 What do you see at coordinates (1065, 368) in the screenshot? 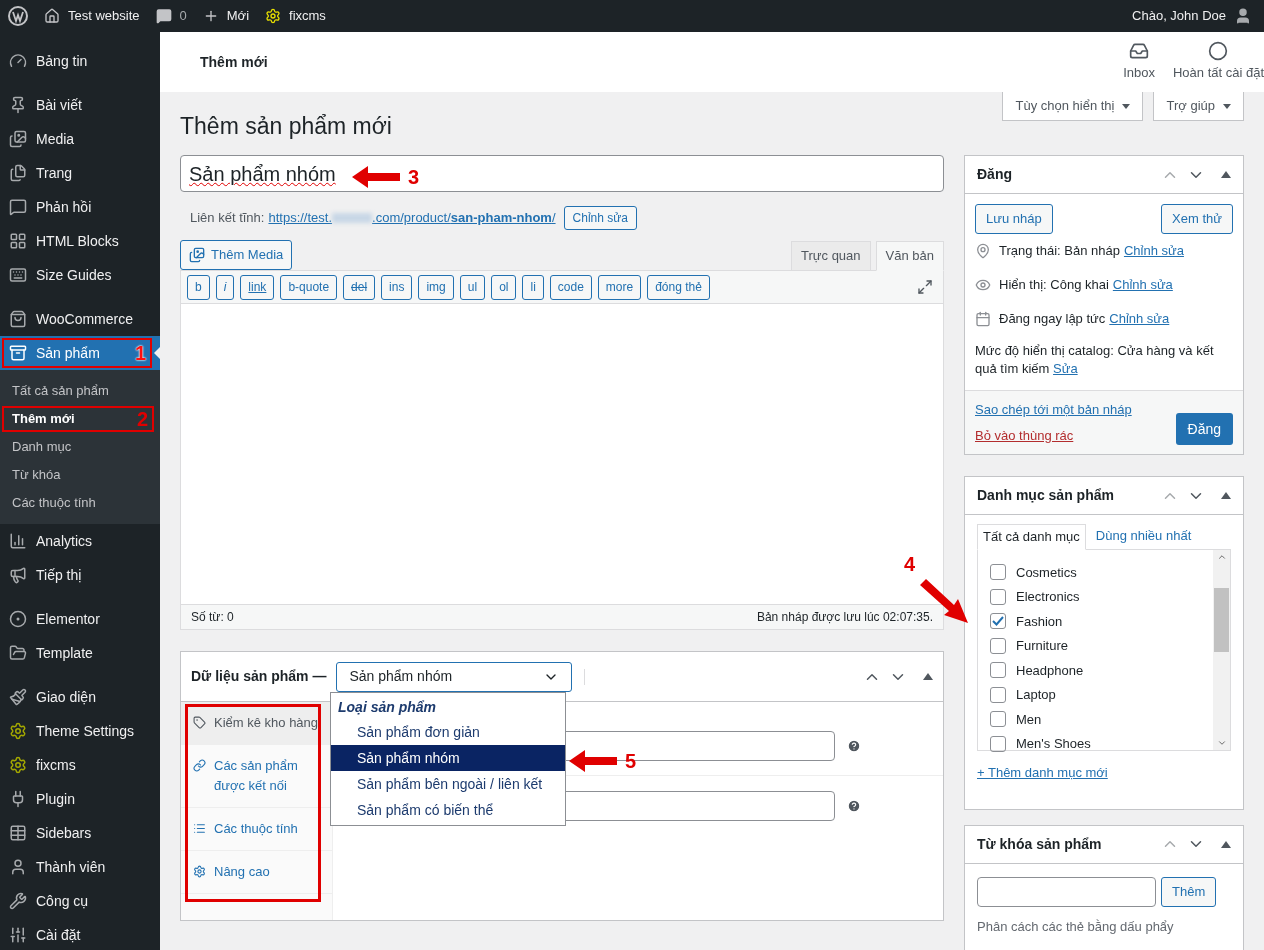
I see `edit-link: Sửa` at bounding box center [1065, 368].